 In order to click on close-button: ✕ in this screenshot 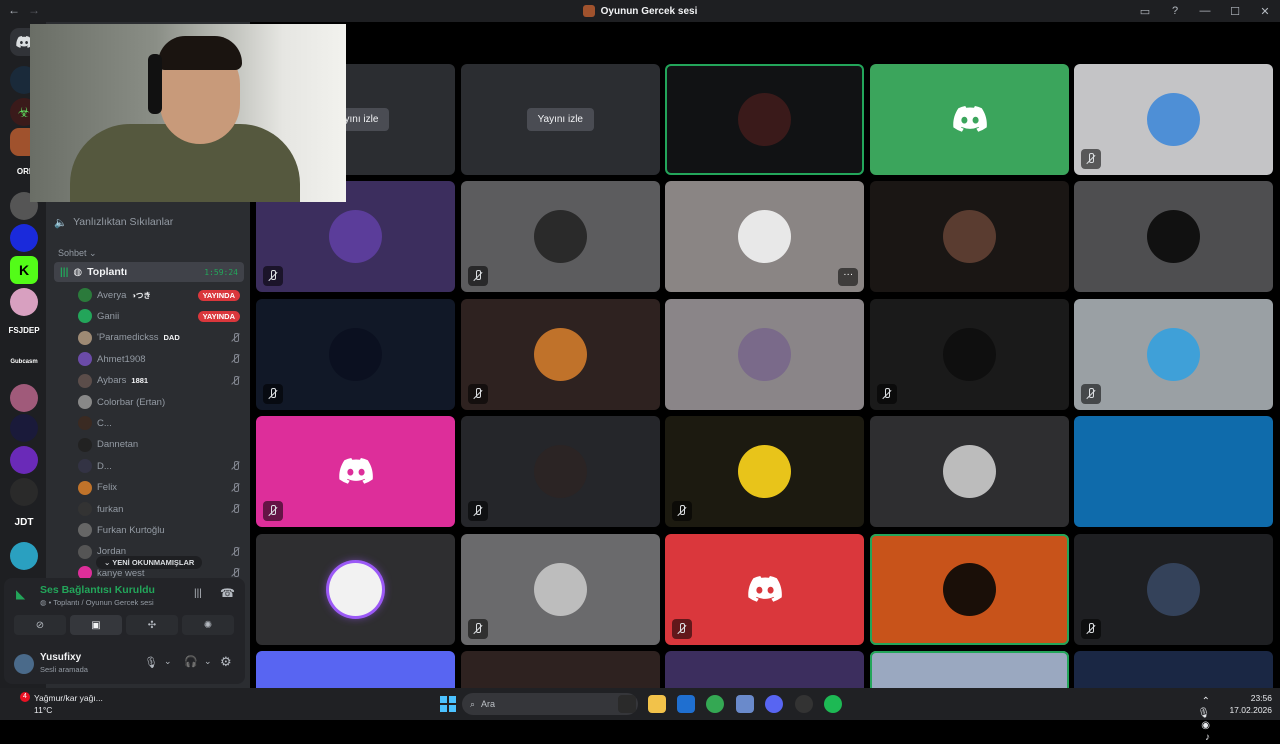, I will do `click(1265, 11)`.